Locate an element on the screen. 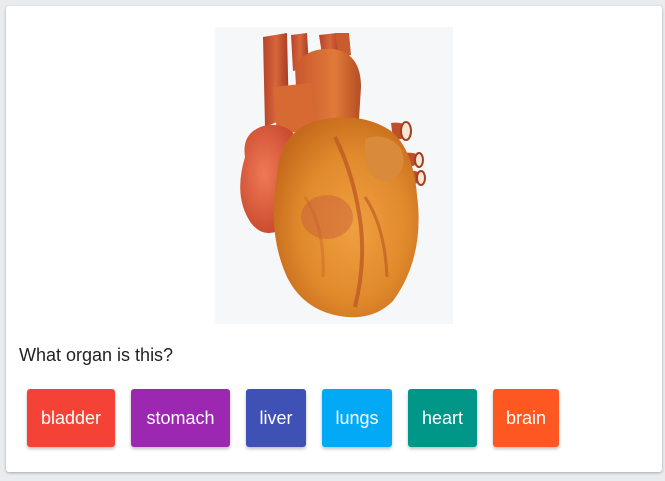 This screenshot has width=665, height=481. option-brain-button: brain is located at coordinates (526, 418).